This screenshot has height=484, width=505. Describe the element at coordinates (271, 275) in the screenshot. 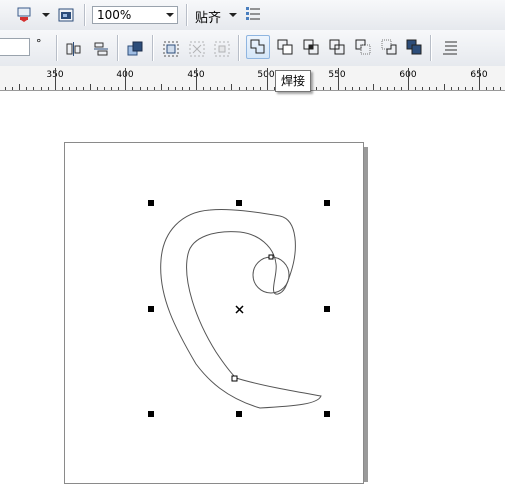

I see `circle-shape` at that location.